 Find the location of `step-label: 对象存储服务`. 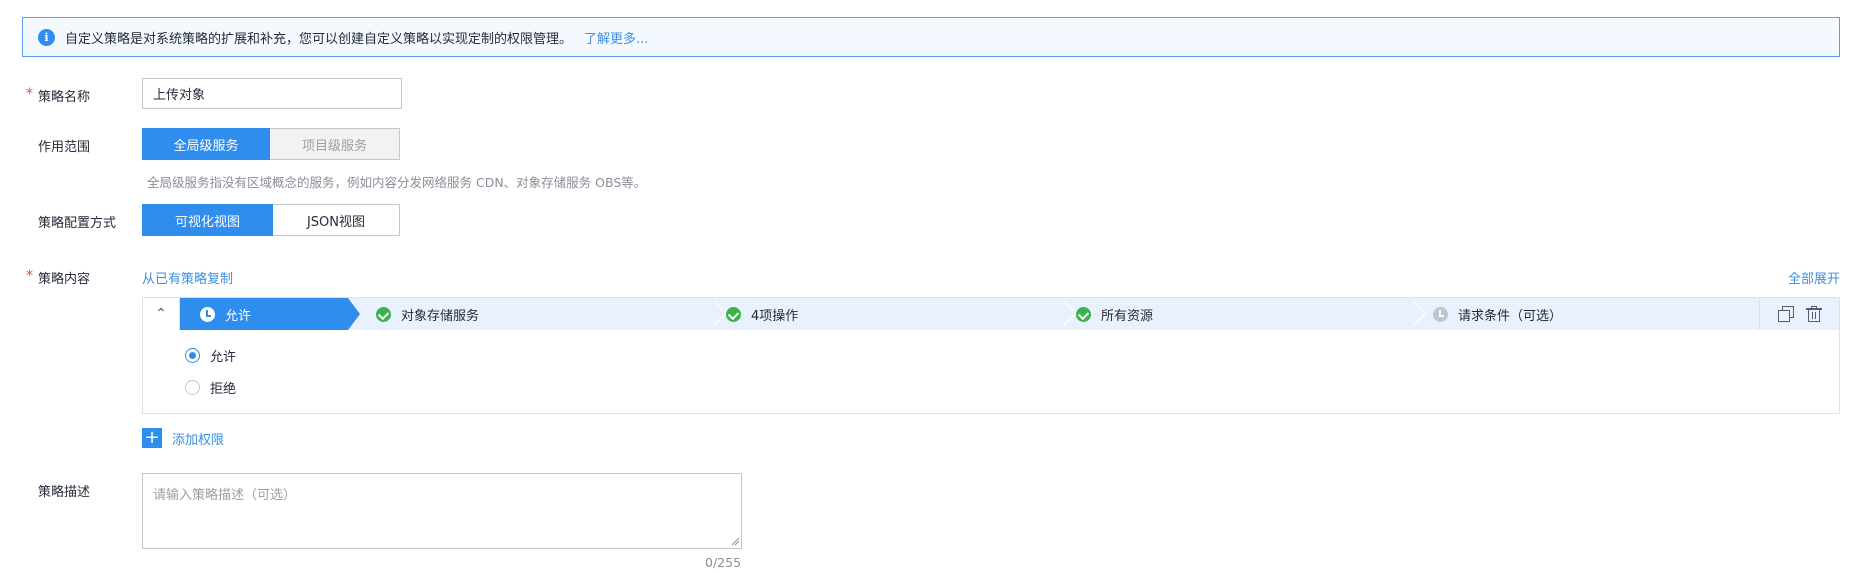

step-label: 对象存储服务 is located at coordinates (440, 316).